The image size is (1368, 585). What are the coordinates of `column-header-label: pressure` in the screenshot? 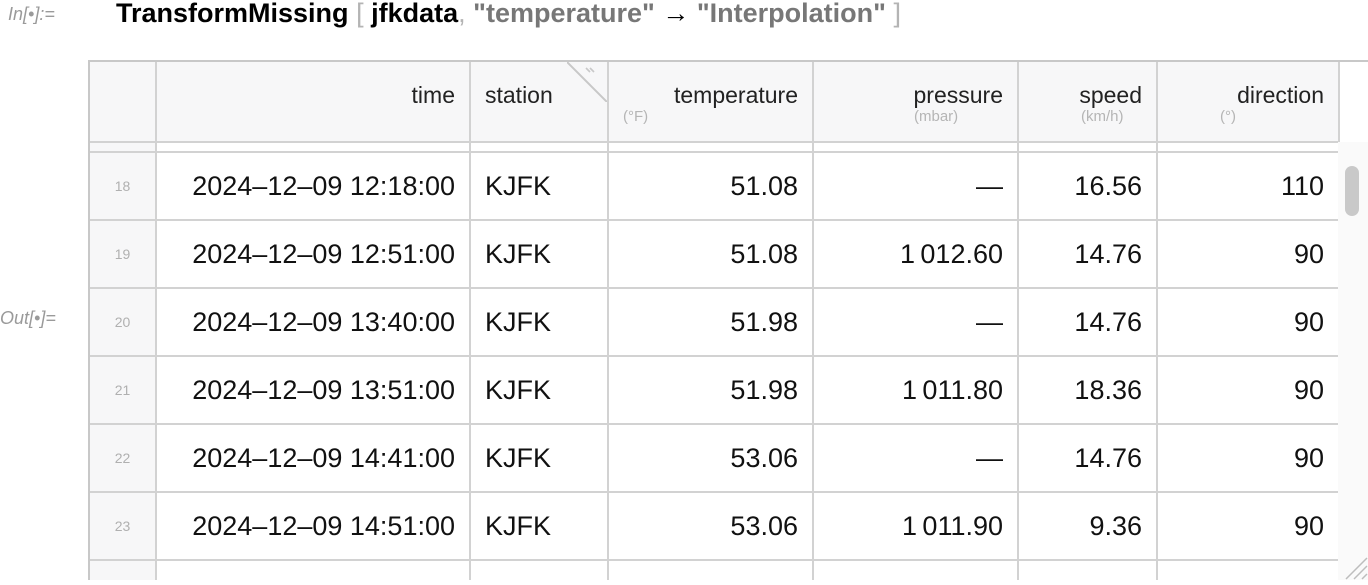 It's located at (958, 95).